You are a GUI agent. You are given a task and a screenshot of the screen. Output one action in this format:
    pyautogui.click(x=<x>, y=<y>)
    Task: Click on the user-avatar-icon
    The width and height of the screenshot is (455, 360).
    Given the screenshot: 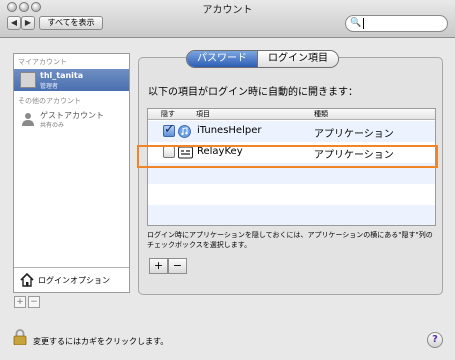 What is the action you would take?
    pyautogui.click(x=28, y=80)
    